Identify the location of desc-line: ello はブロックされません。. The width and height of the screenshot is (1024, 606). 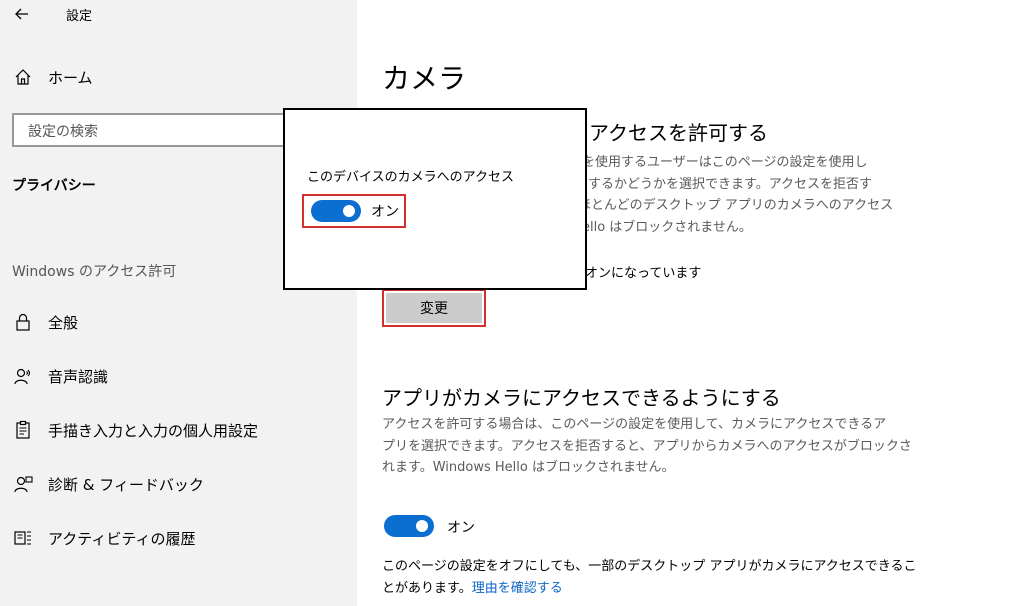
(667, 227).